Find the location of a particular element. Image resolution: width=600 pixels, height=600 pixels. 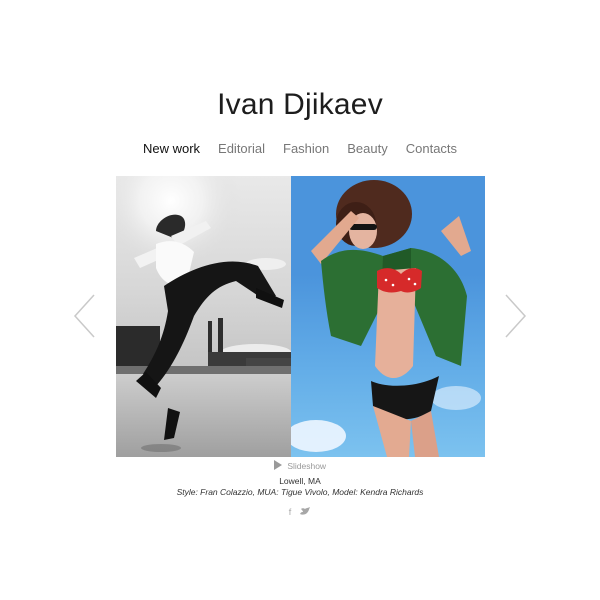

prev-slide-button is located at coordinates (85, 316).